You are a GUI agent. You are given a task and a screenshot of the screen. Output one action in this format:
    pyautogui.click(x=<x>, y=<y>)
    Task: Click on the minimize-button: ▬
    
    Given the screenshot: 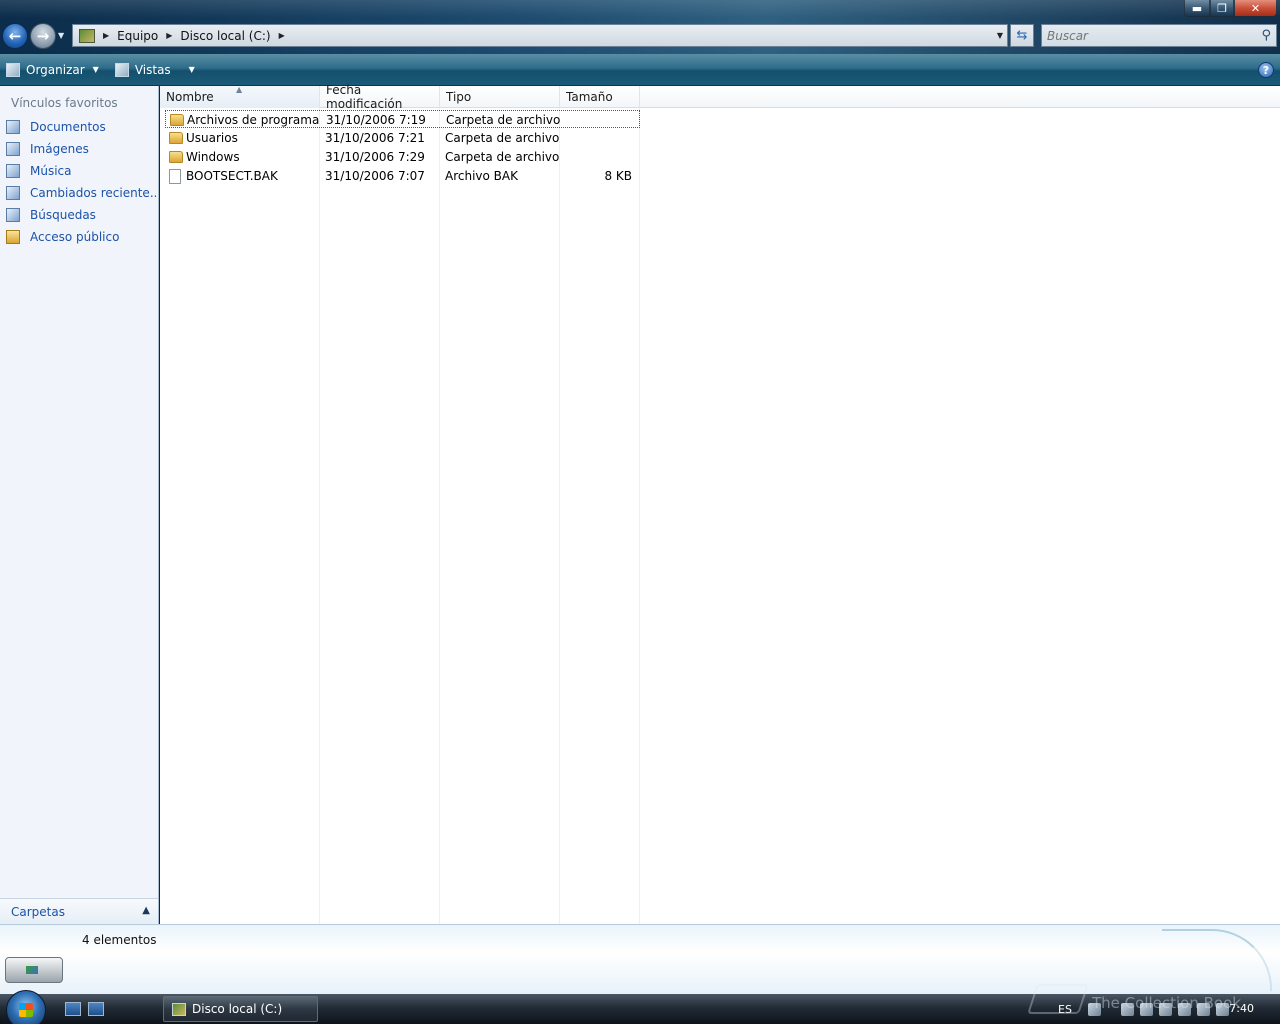 What is the action you would take?
    pyautogui.click(x=1197, y=8)
    